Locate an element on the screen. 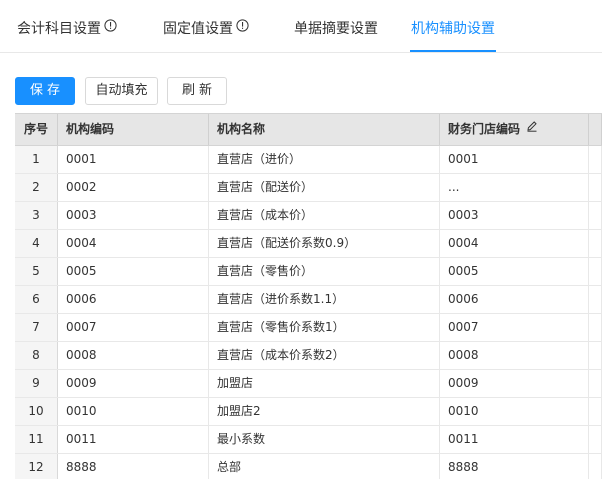 The height and width of the screenshot is (479, 602). org-name-cell: 加盟店2 is located at coordinates (324, 411).